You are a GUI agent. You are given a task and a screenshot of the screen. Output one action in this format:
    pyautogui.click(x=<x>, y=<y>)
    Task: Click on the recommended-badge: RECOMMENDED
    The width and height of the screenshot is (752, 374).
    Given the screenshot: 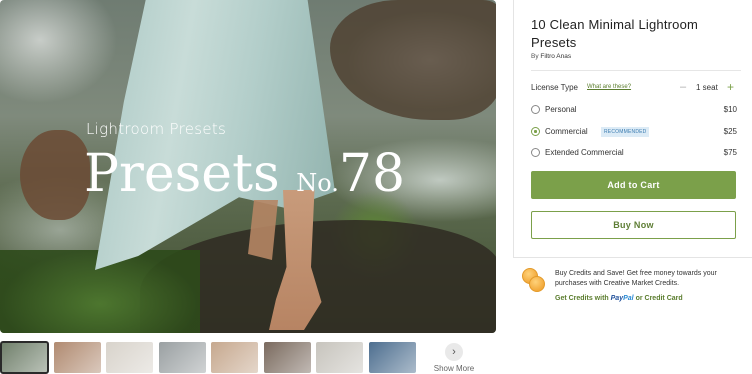 What is the action you would take?
    pyautogui.click(x=625, y=132)
    